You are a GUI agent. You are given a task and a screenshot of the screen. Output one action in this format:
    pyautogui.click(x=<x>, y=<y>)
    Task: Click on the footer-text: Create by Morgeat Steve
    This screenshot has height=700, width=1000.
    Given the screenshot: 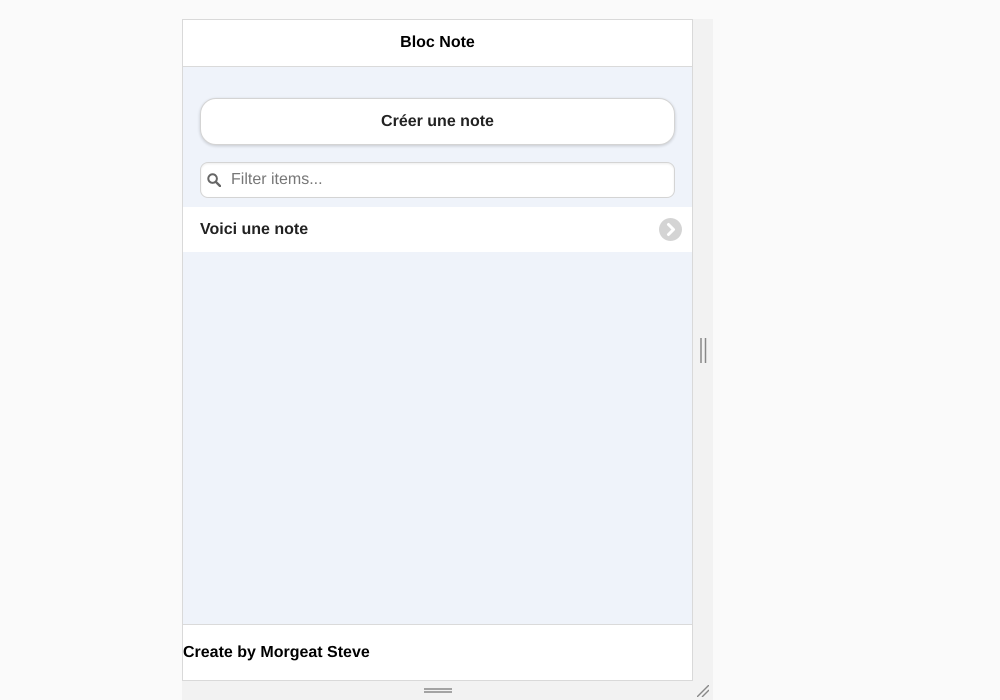 What is the action you would take?
    pyautogui.click(x=276, y=652)
    